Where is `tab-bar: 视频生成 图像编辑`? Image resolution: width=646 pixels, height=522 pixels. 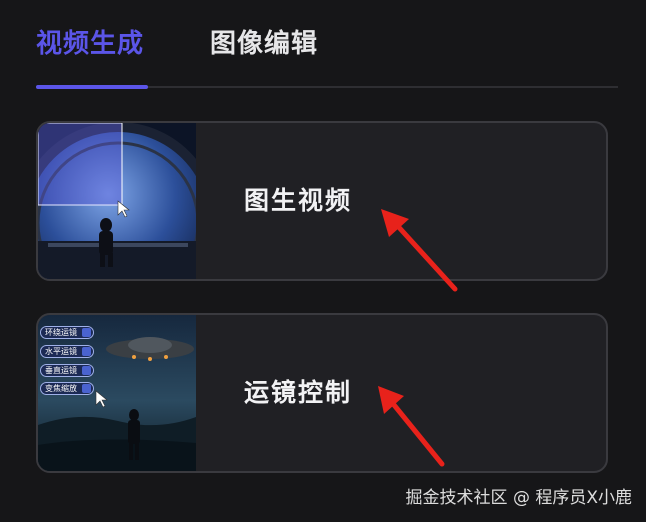
tab-bar: 视频生成 图像编辑 is located at coordinates (177, 44).